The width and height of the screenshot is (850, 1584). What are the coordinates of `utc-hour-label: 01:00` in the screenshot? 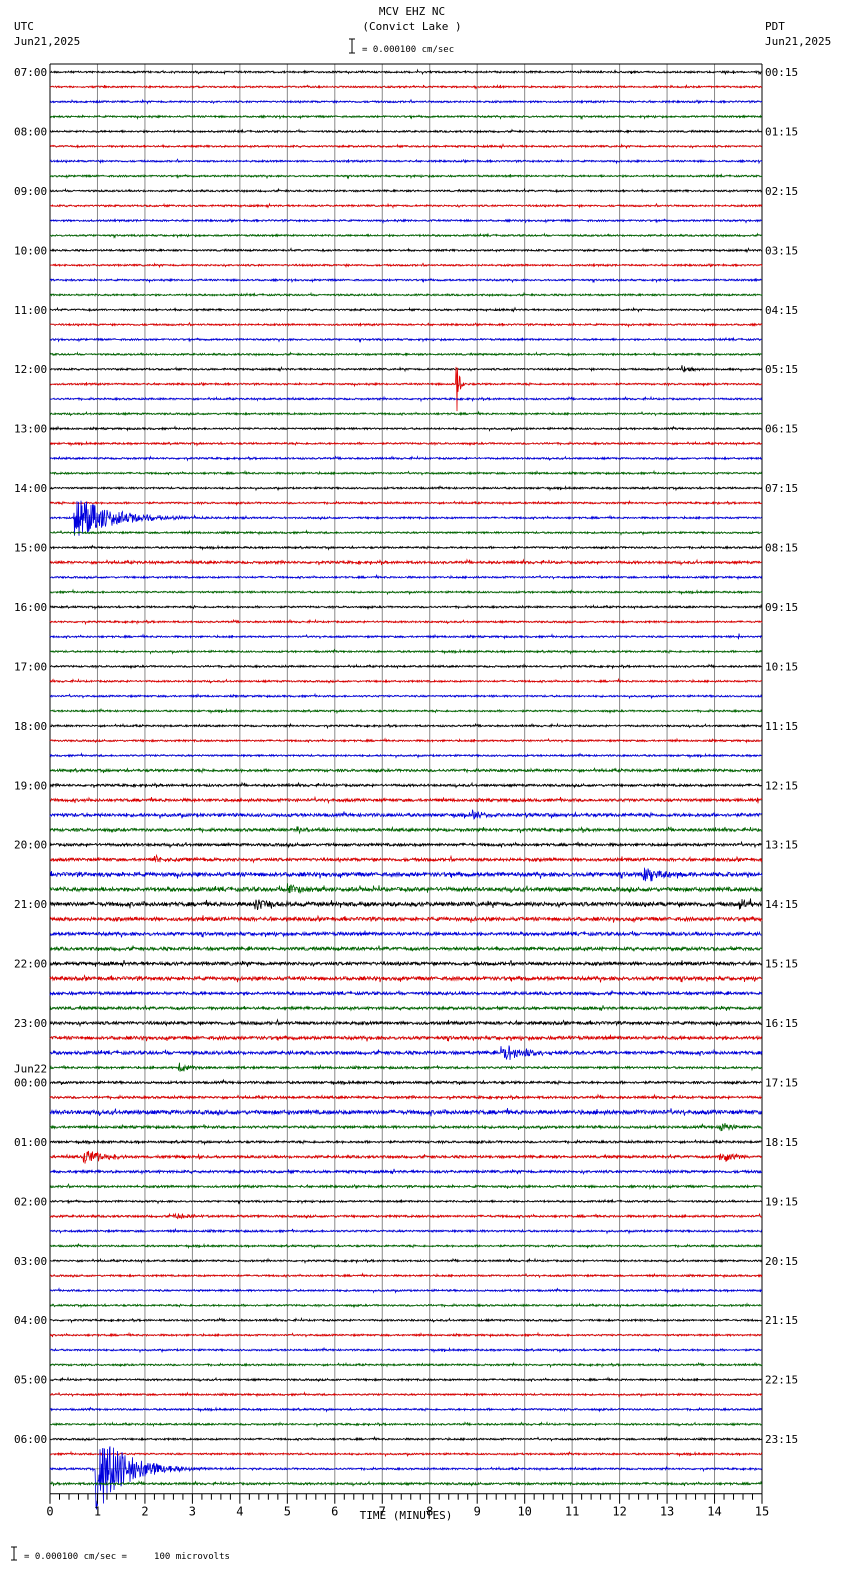 It's located at (30, 1142).